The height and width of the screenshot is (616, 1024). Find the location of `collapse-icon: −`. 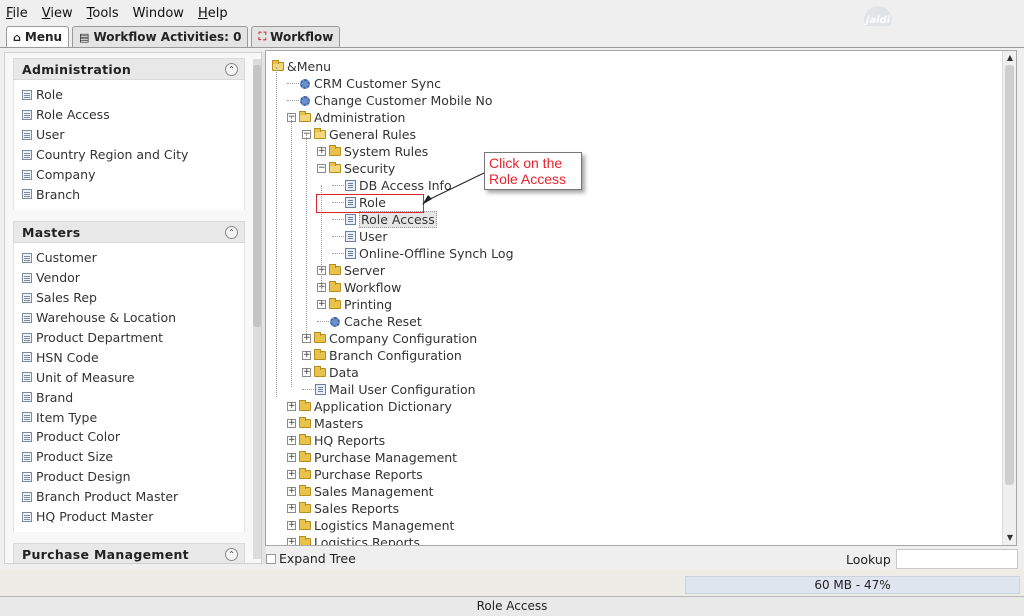

collapse-icon: − is located at coordinates (321, 168).